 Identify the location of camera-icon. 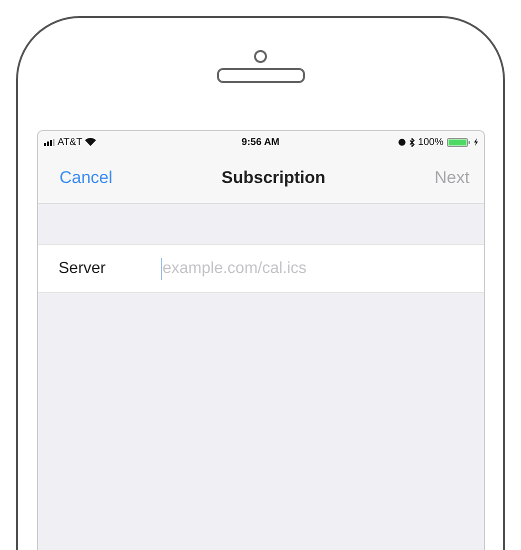
(260, 56).